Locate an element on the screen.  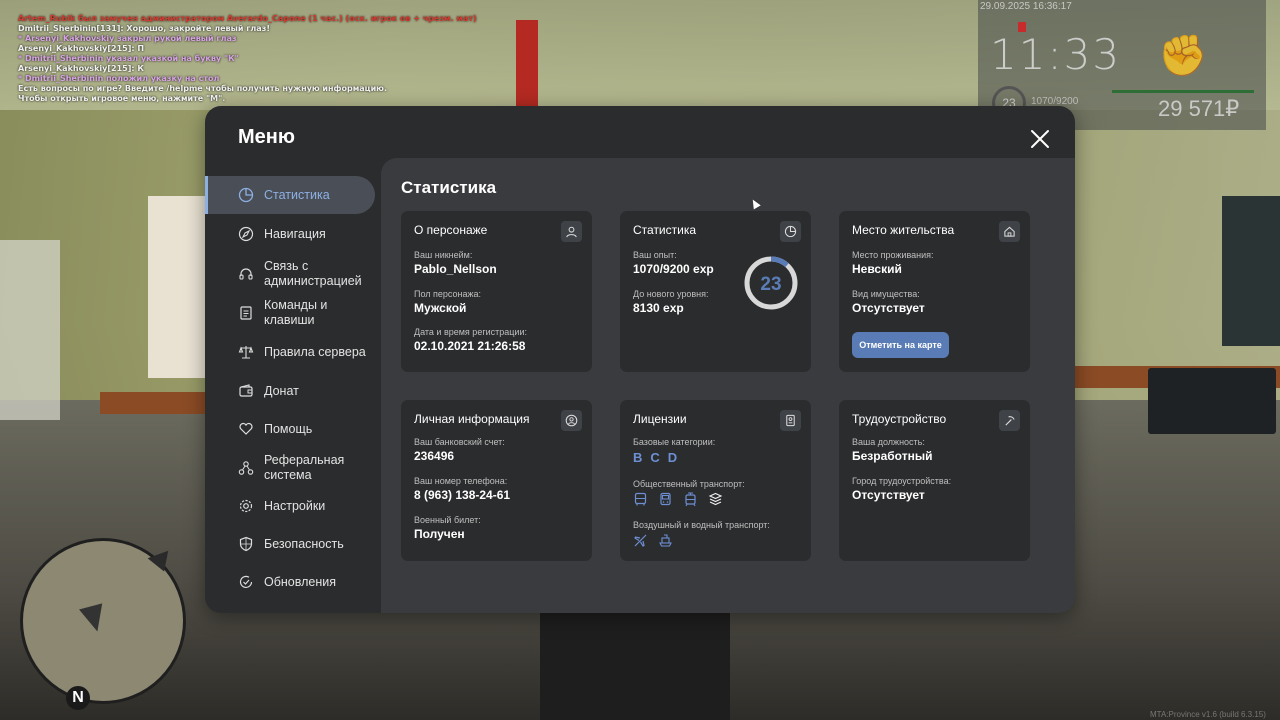
category-b: B is located at coordinates (638, 457).